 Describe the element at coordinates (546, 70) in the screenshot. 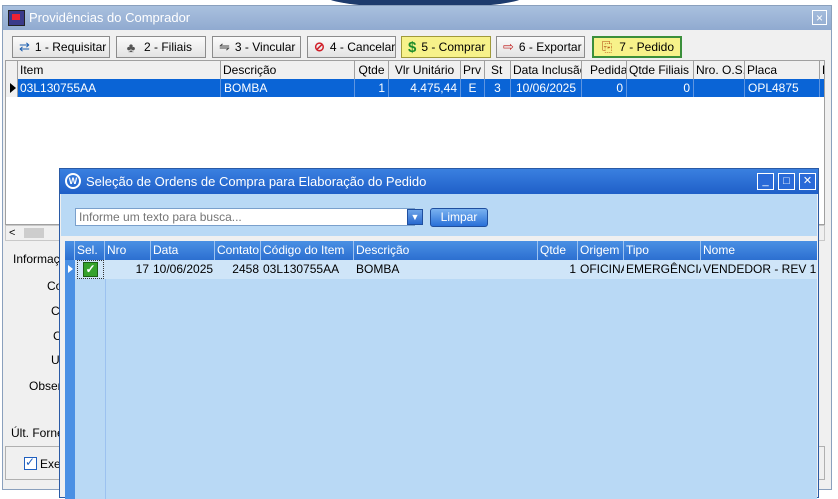

I see `grid-col-data-inclusao: Data Inclusão` at that location.